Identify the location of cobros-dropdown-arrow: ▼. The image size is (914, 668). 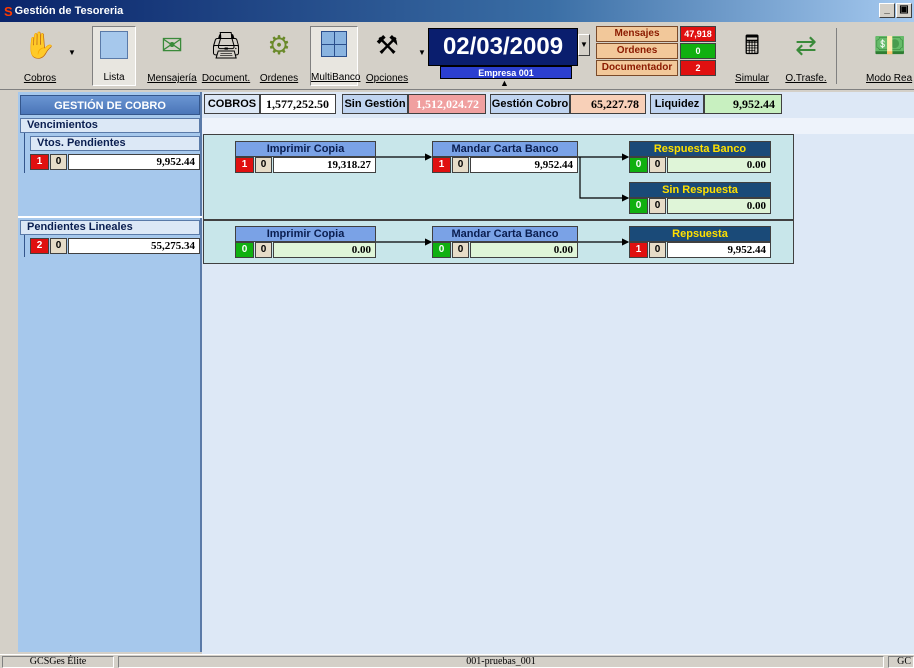
(72, 52).